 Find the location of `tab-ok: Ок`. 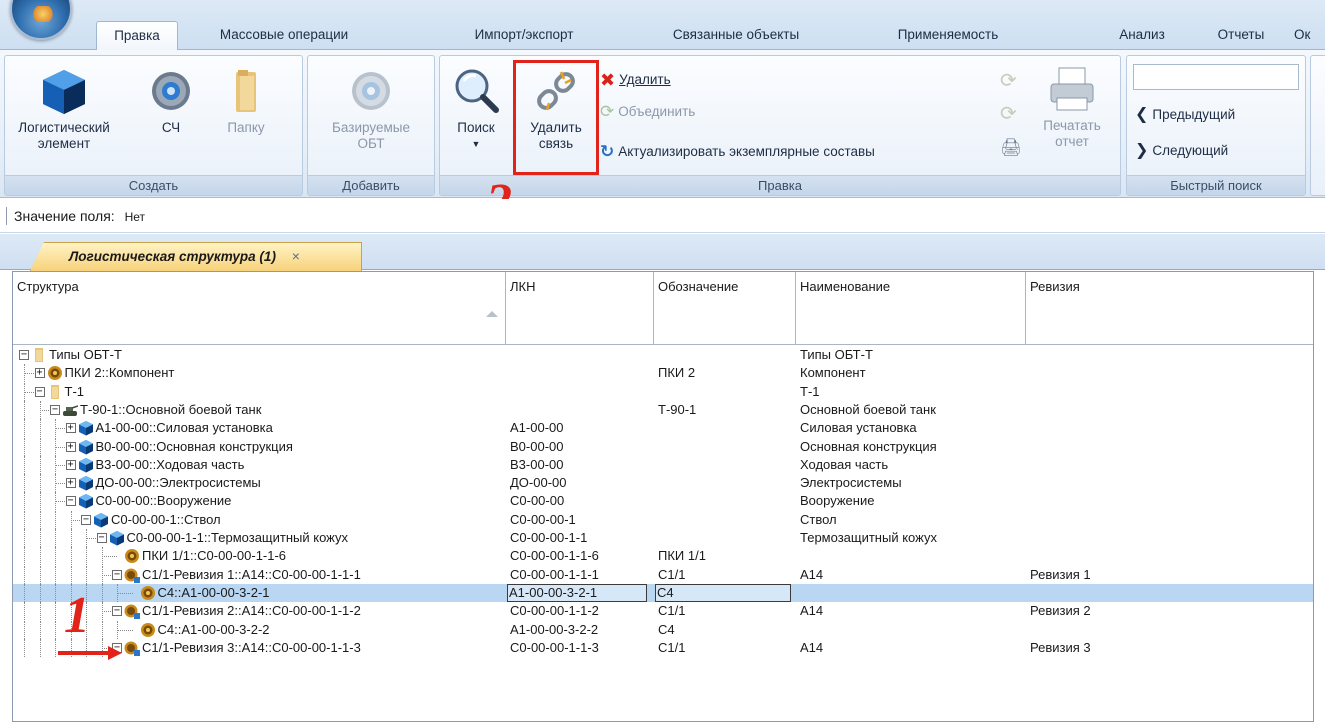

tab-ok: Ок is located at coordinates (1309, 35).